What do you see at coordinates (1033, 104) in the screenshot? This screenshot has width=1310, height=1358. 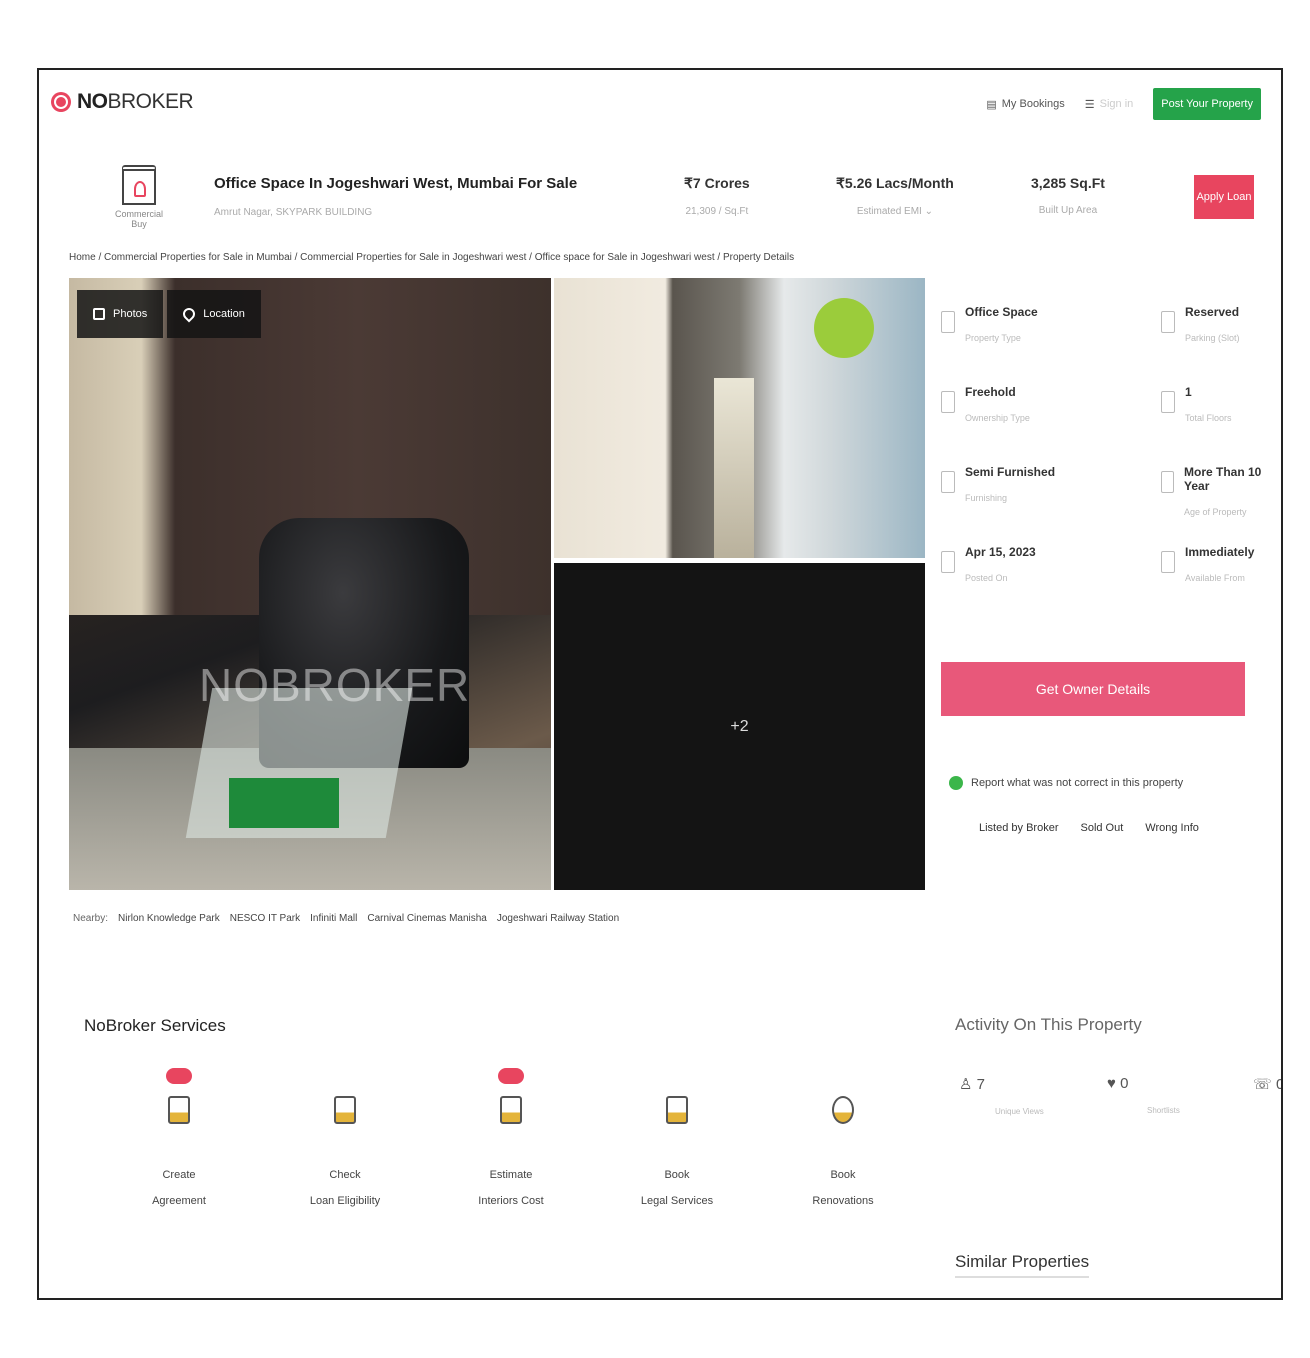 I see `my-bookings-label: My Bookings` at bounding box center [1033, 104].